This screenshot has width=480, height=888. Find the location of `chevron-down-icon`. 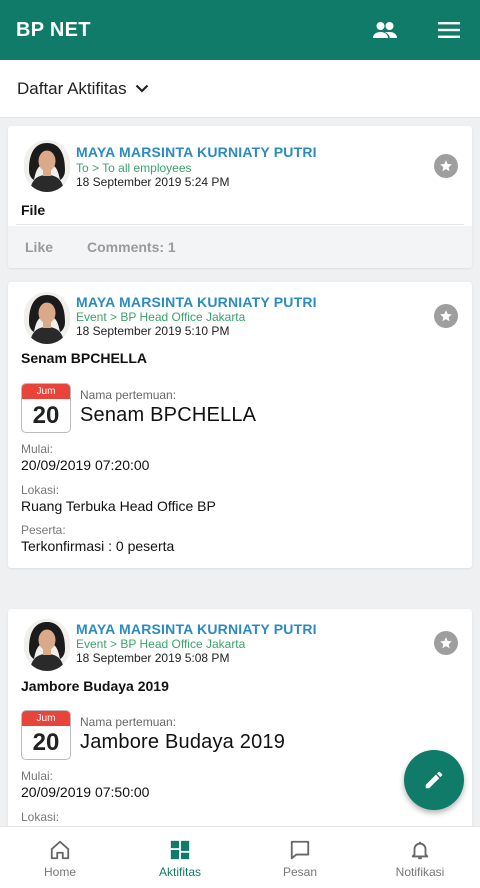

chevron-down-icon is located at coordinates (142, 88).